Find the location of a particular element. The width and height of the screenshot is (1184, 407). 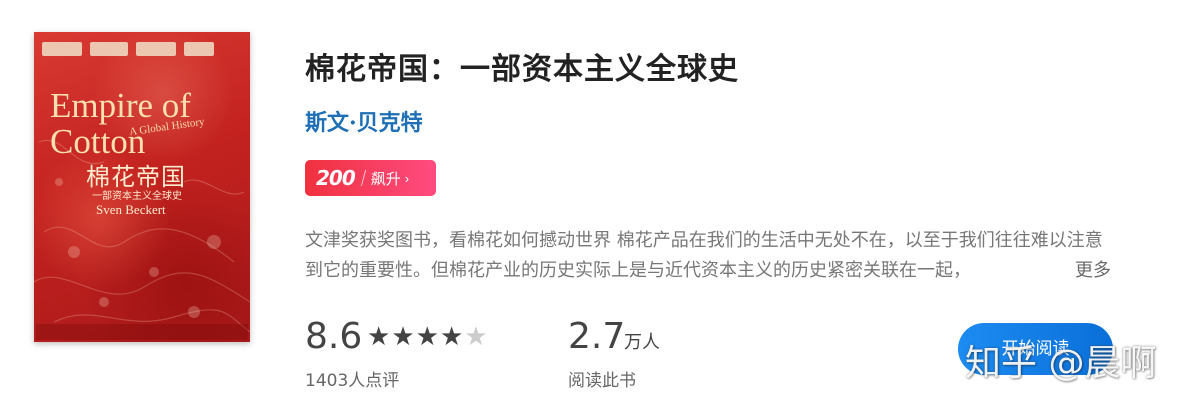

reads-unit: 万人 is located at coordinates (642, 342).